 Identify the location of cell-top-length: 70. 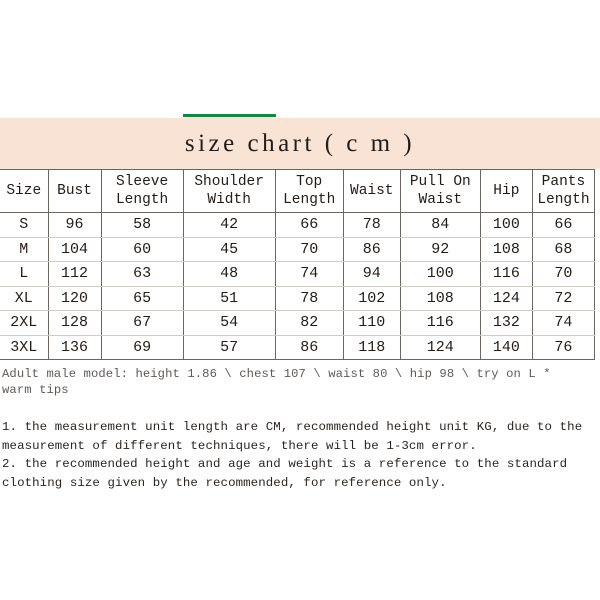
(309, 249).